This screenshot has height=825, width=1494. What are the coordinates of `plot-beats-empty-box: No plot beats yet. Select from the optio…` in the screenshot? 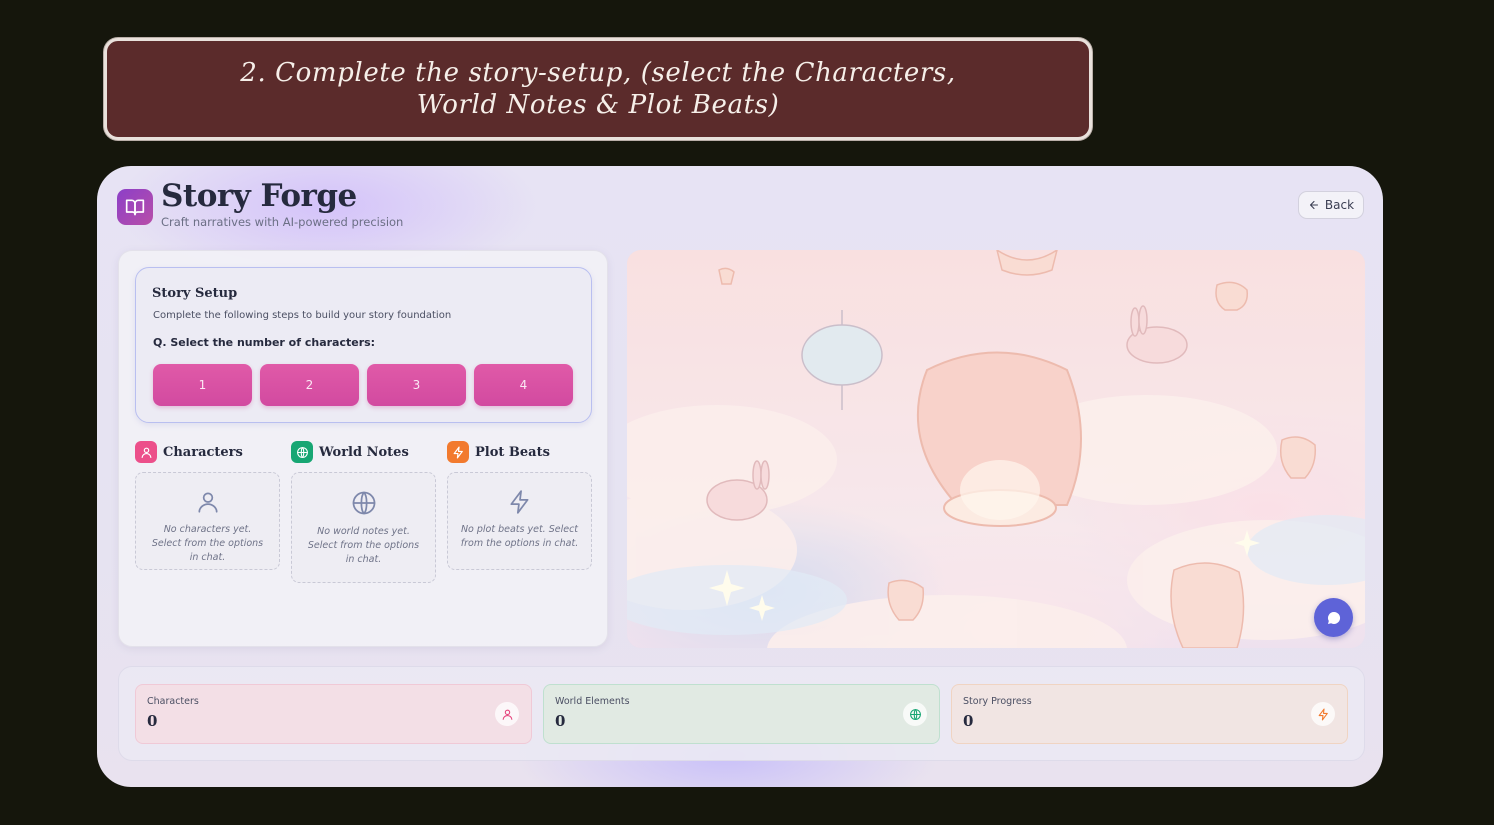 It's located at (519, 521).